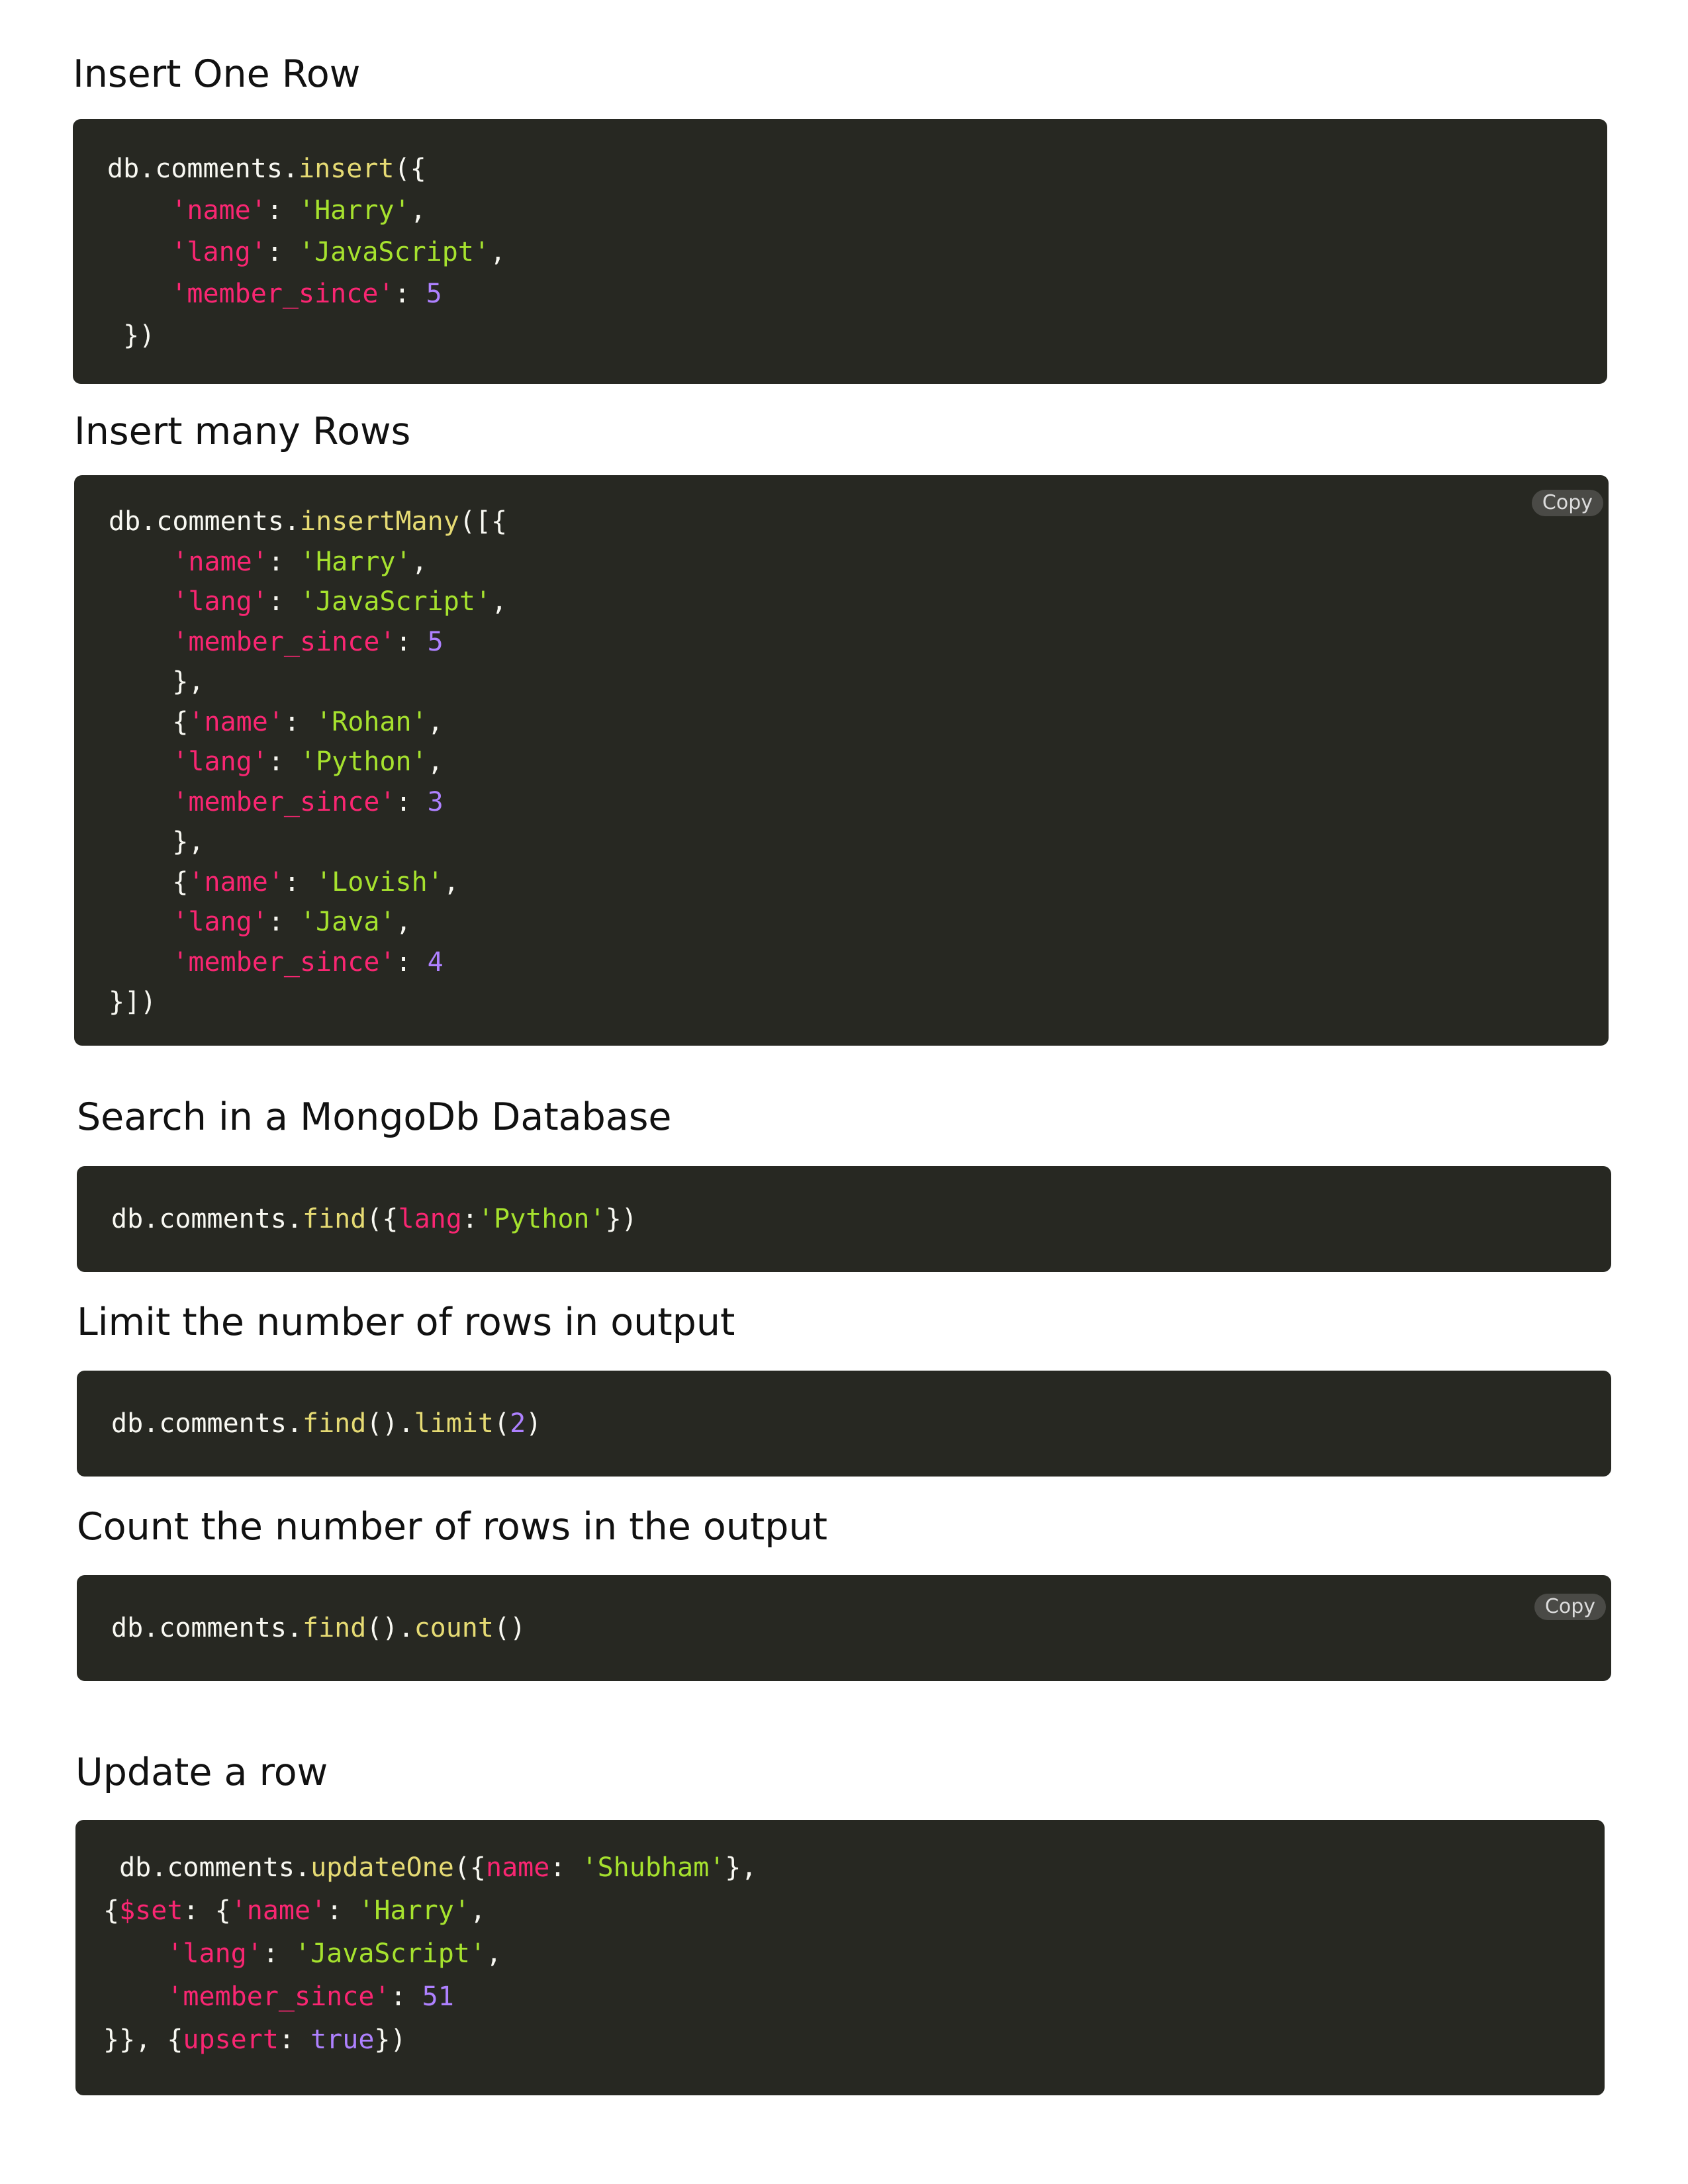 The image size is (1688, 2184). Describe the element at coordinates (844, 1219) in the screenshot. I see `code-block-search: db.comments.find({lang:'Python'})` at that location.